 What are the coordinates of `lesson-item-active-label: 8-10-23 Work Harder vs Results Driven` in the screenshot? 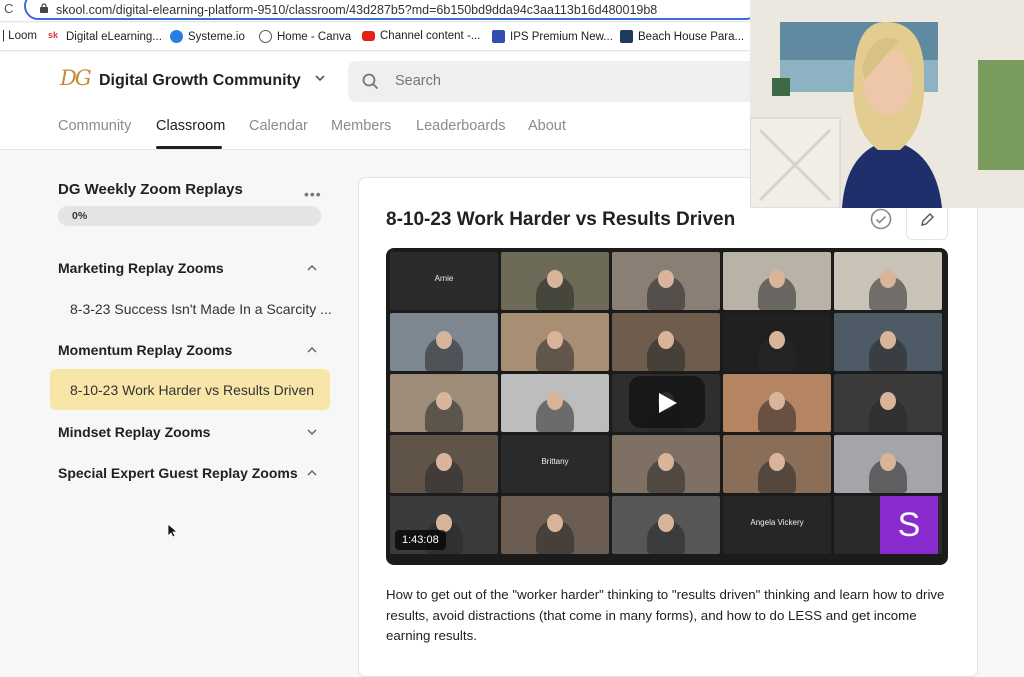 It's located at (192, 390).